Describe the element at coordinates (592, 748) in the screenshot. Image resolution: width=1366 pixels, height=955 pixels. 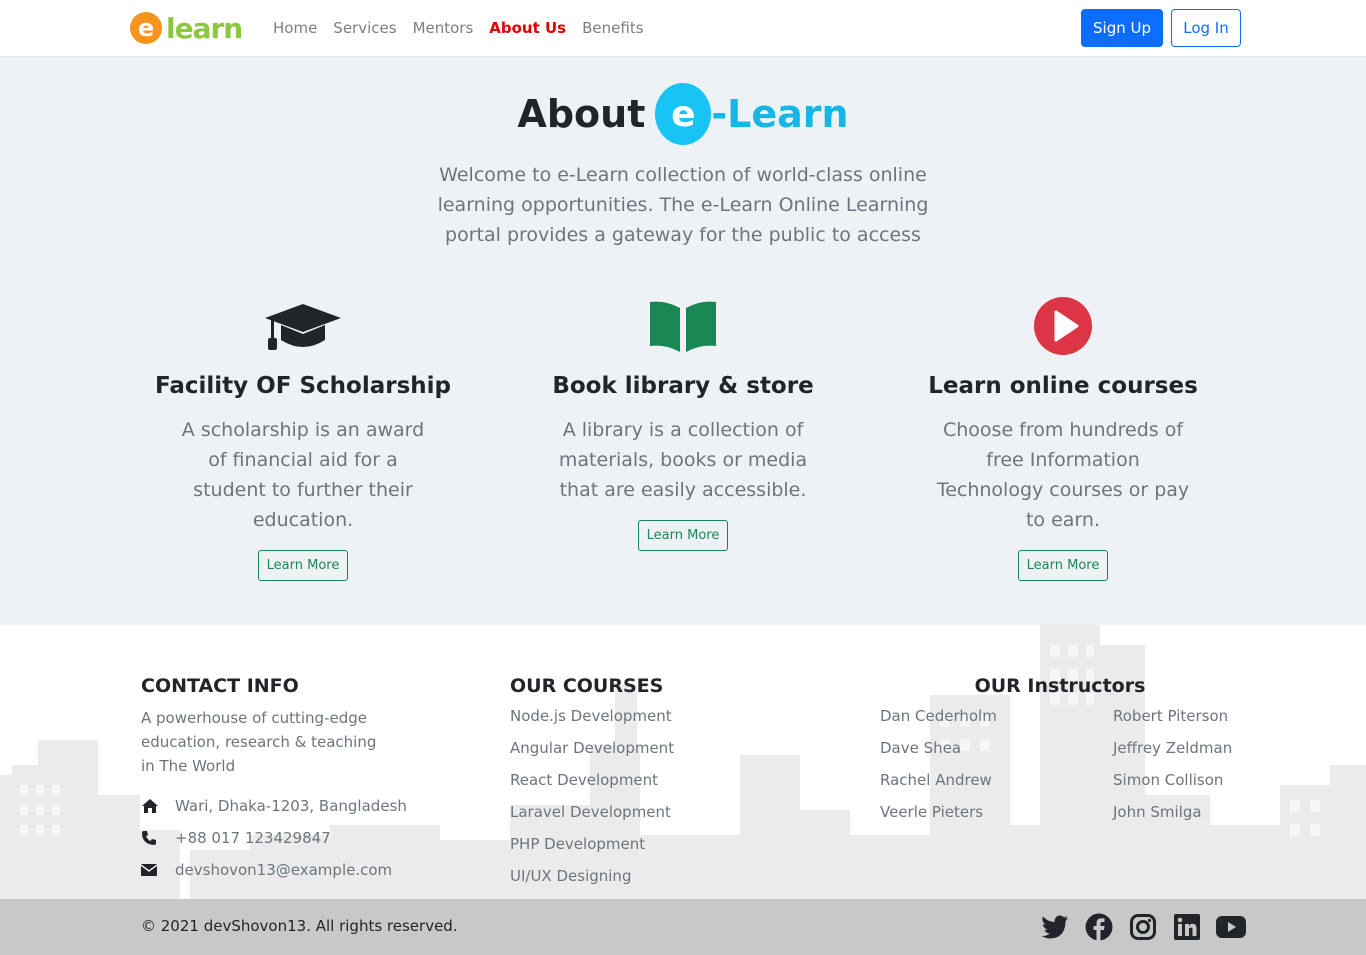
I see `course-link: Angular Development` at that location.